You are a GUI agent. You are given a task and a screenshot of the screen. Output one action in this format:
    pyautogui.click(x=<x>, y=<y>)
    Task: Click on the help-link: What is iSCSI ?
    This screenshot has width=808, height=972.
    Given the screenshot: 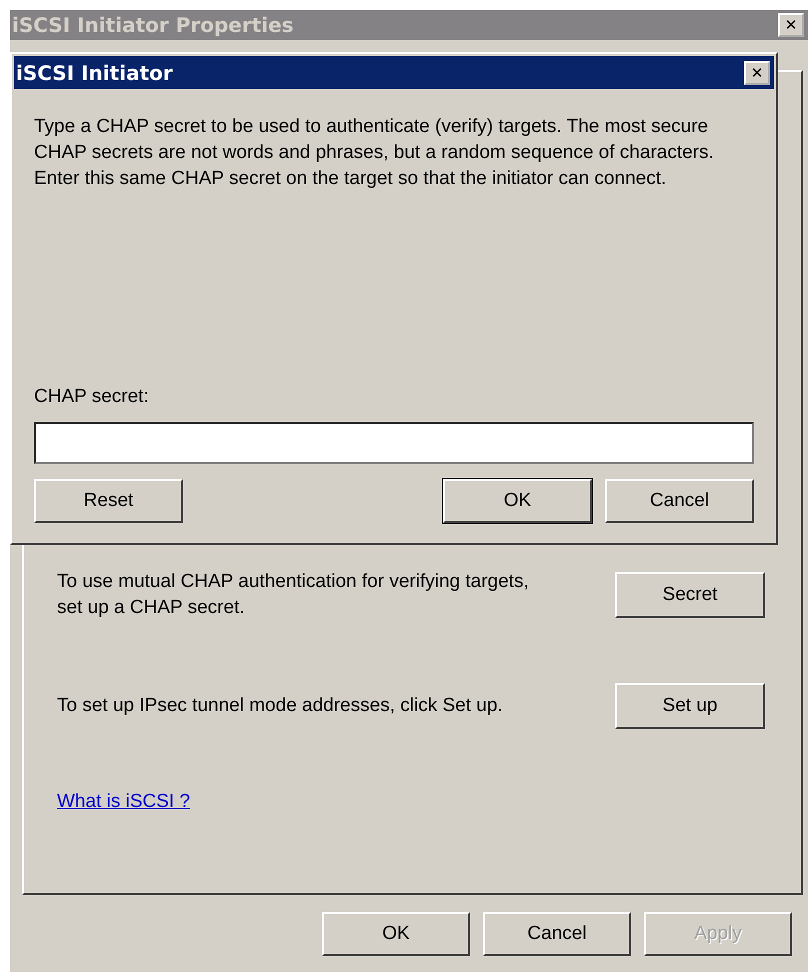 What is the action you would take?
    pyautogui.click(x=123, y=802)
    